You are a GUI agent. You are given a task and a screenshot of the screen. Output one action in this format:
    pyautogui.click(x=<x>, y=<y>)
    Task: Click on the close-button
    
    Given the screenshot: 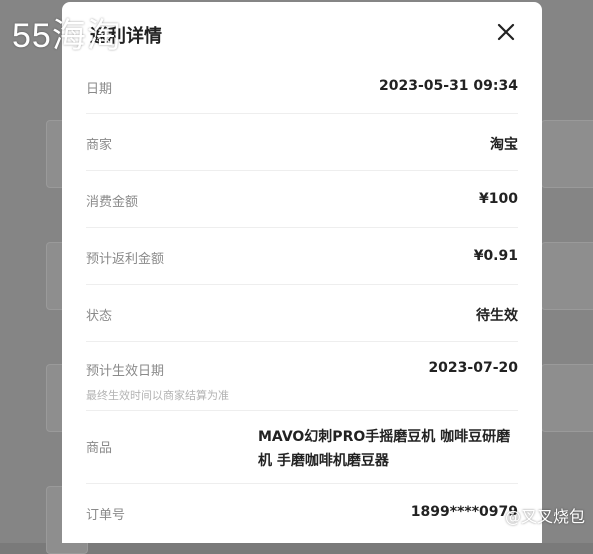 What is the action you would take?
    pyautogui.click(x=506, y=32)
    